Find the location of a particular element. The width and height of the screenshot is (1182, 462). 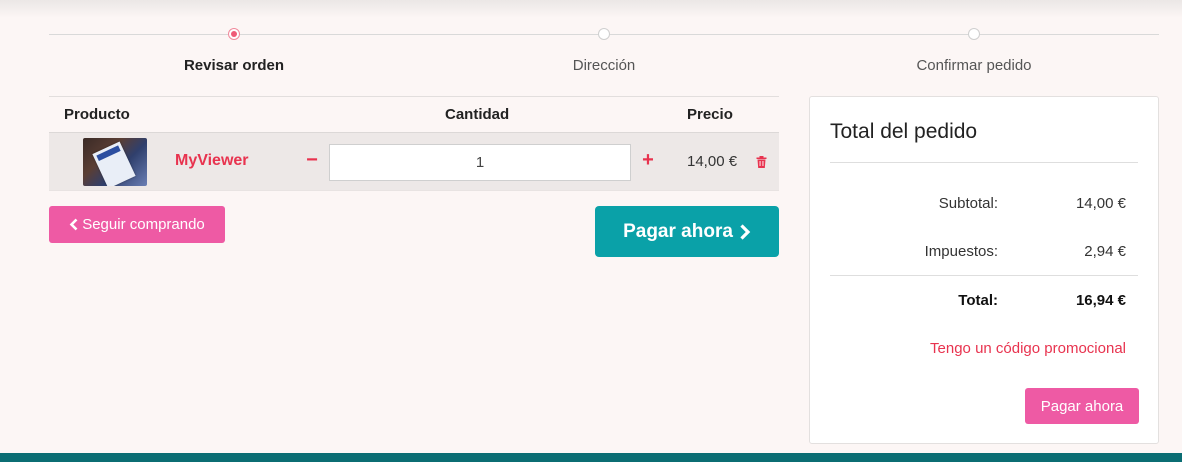

step-label: Dirección is located at coordinates (604, 65).